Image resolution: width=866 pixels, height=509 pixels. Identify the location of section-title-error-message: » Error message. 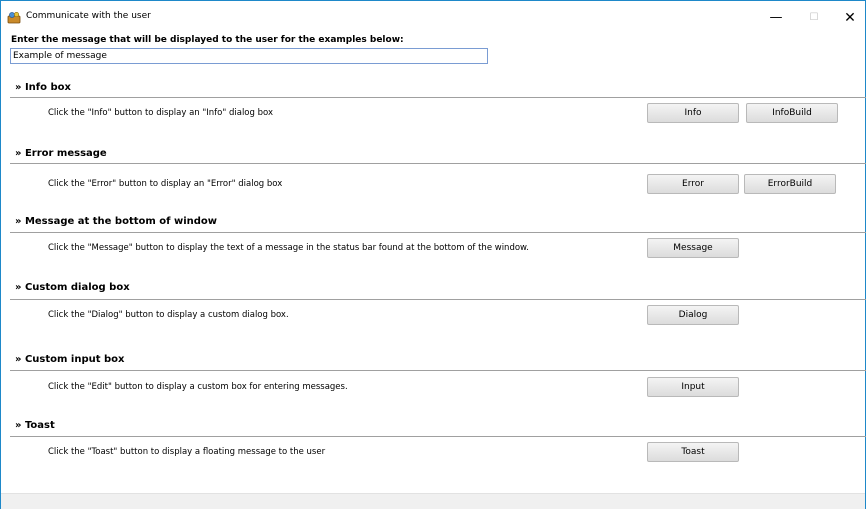
(61, 153).